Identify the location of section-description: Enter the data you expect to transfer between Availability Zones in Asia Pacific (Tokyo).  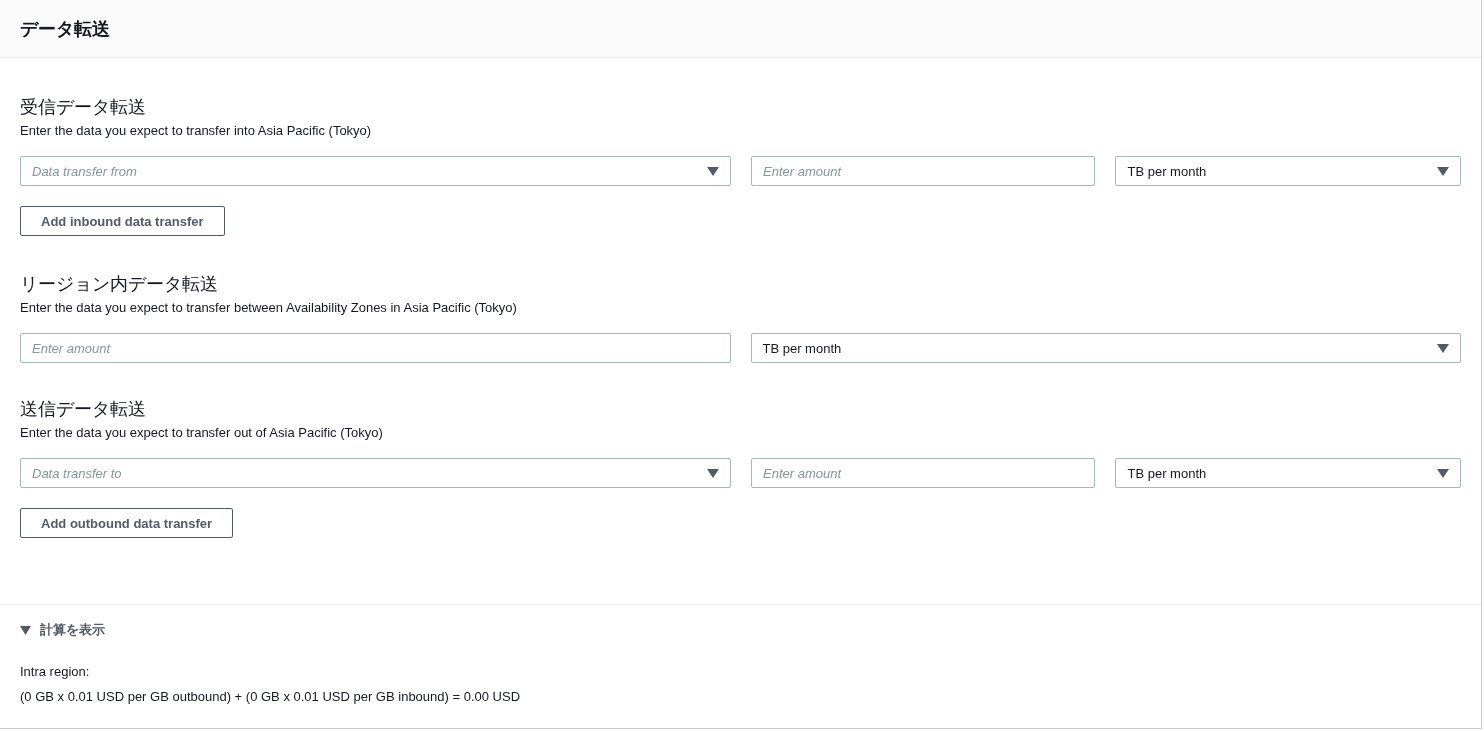
(269, 308).